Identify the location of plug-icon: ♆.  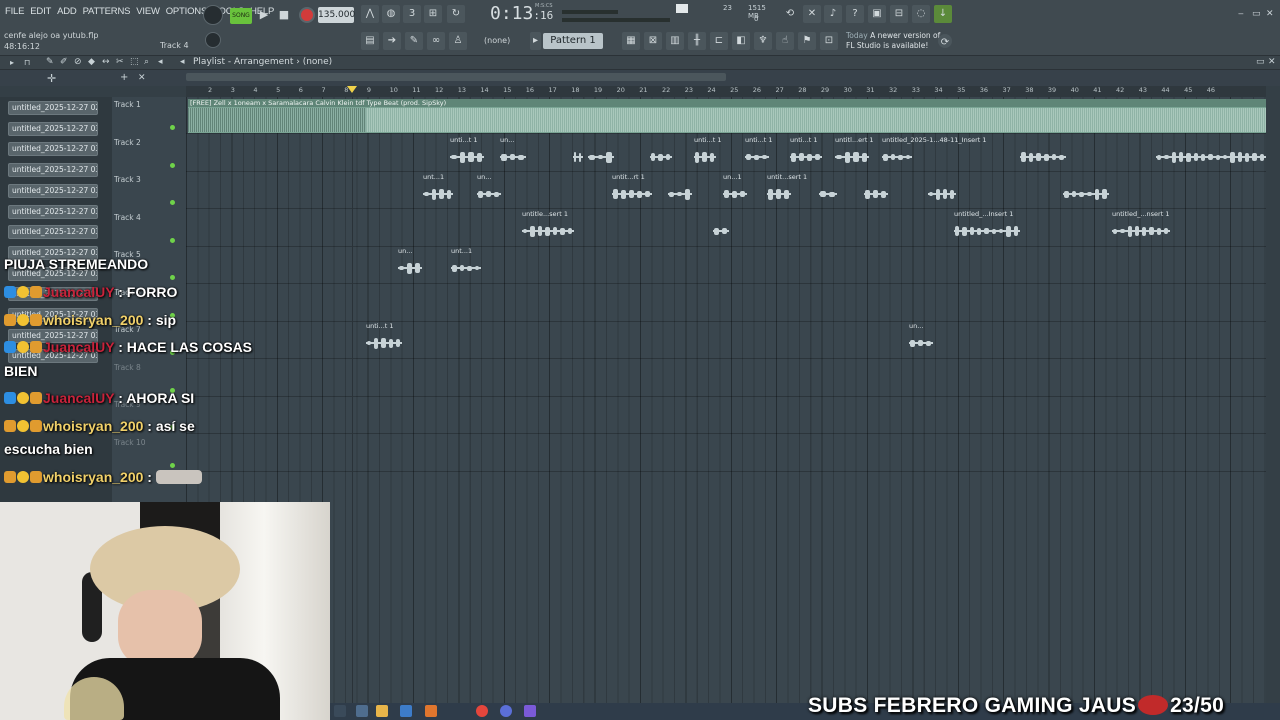
(763, 41).